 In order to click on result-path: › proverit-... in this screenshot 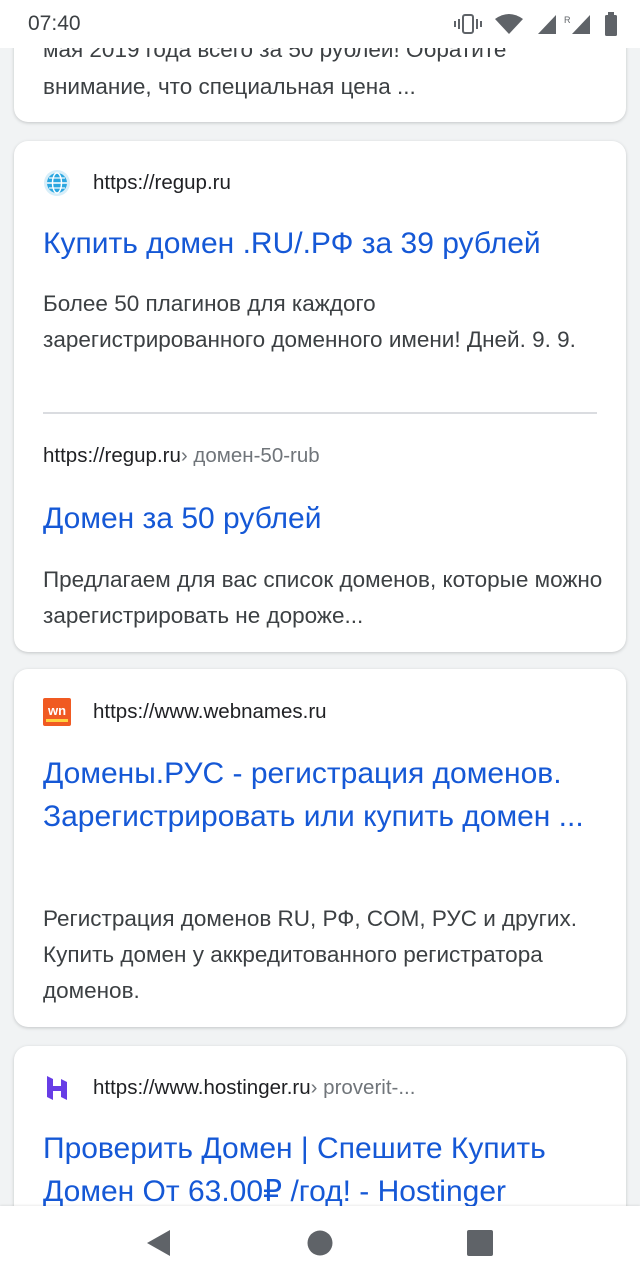, I will do `click(363, 1087)`.